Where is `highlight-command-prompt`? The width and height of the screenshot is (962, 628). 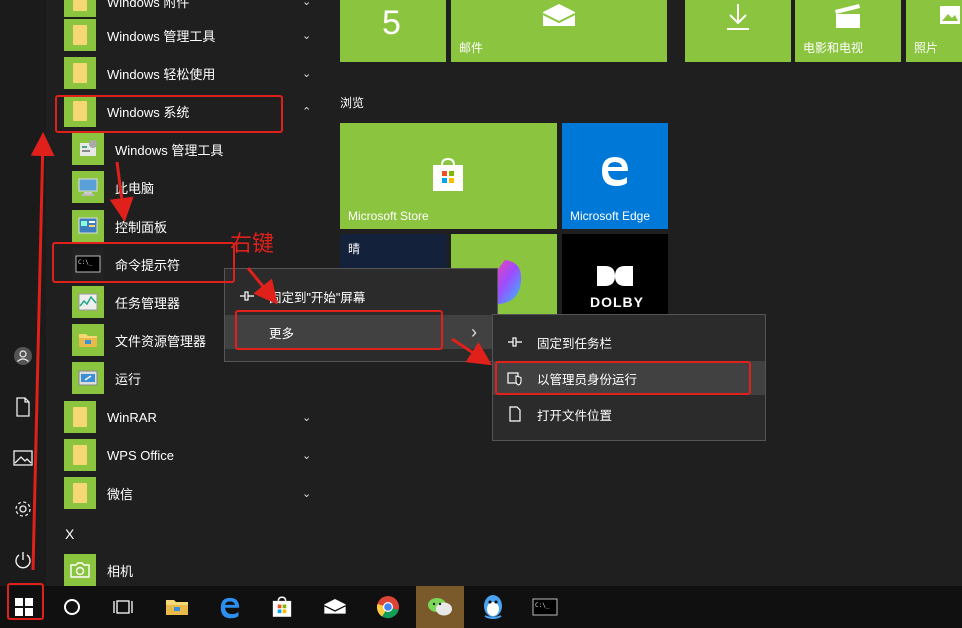 highlight-command-prompt is located at coordinates (143, 262).